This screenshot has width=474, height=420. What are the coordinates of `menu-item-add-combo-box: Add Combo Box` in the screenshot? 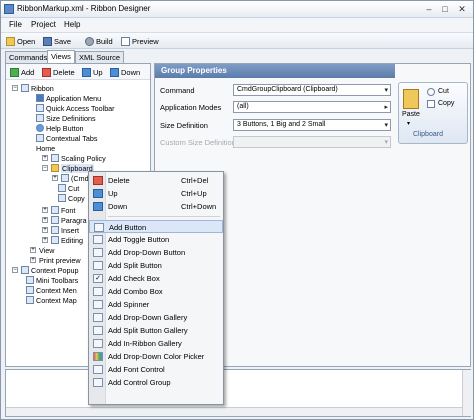 It's located at (156, 291).